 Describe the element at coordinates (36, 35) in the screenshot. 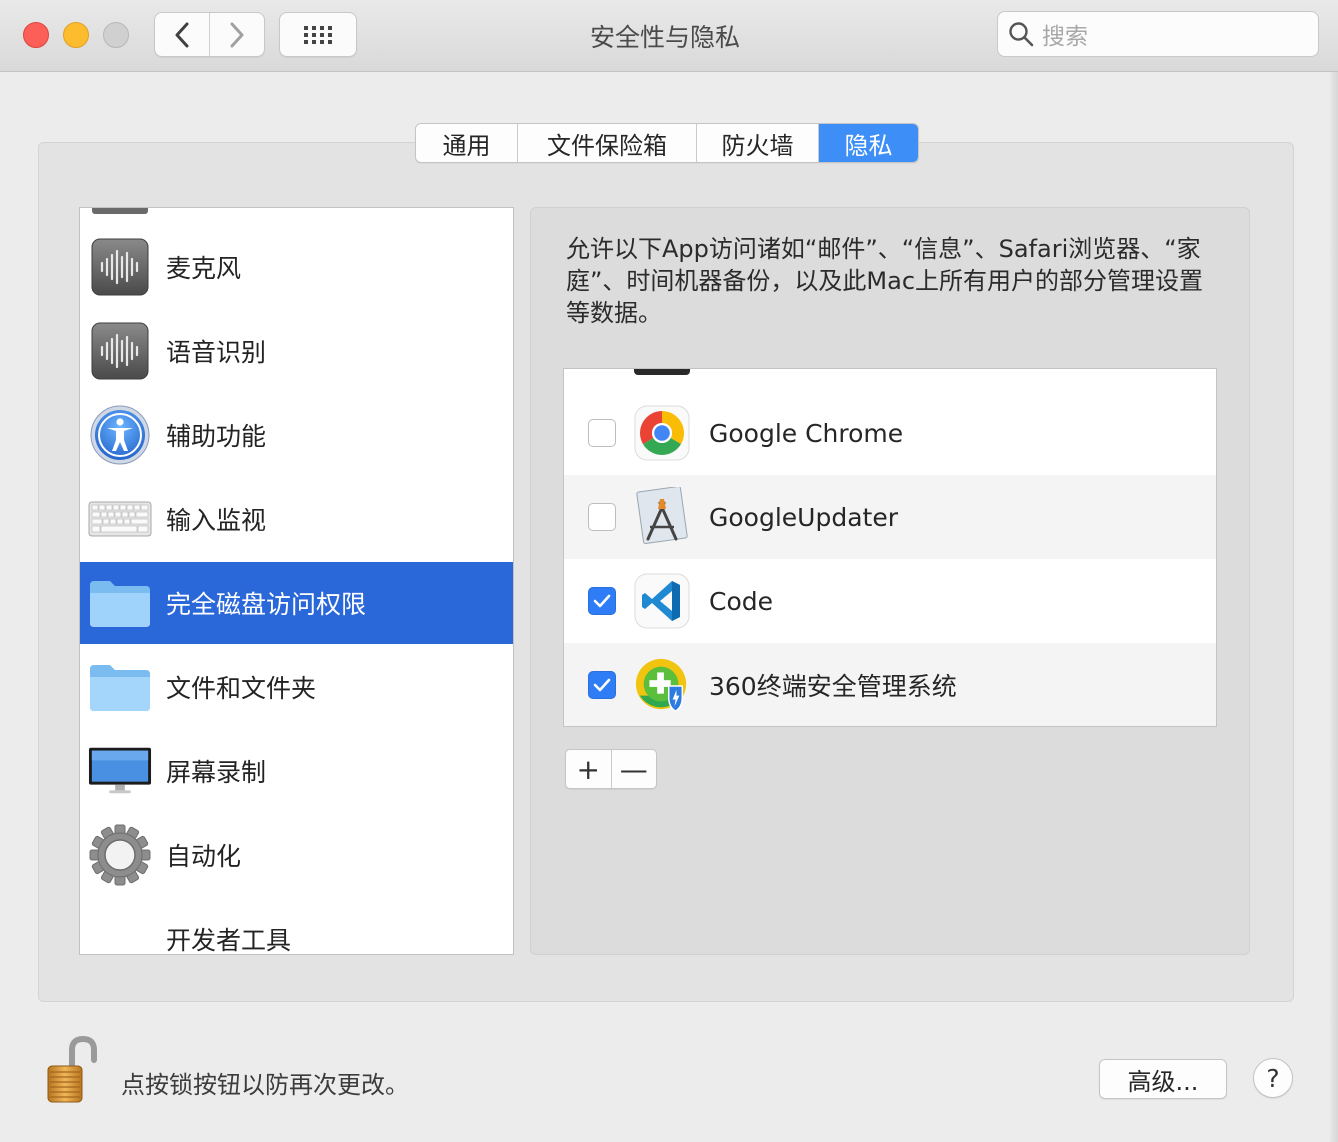

I see `close-window-button` at that location.